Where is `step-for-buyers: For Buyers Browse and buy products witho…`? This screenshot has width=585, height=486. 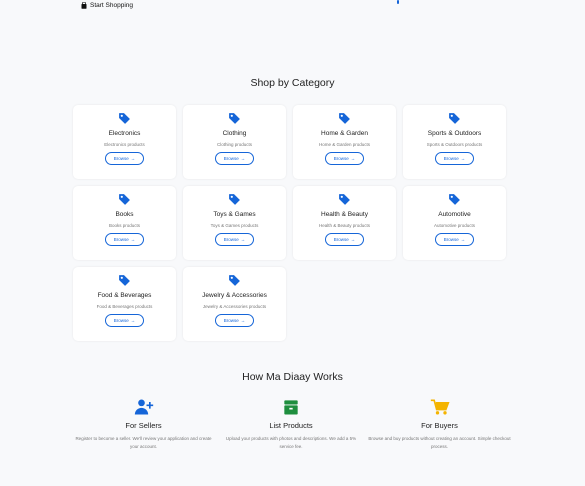 step-for-buyers: For Buyers Browse and buy products witho… is located at coordinates (439, 424).